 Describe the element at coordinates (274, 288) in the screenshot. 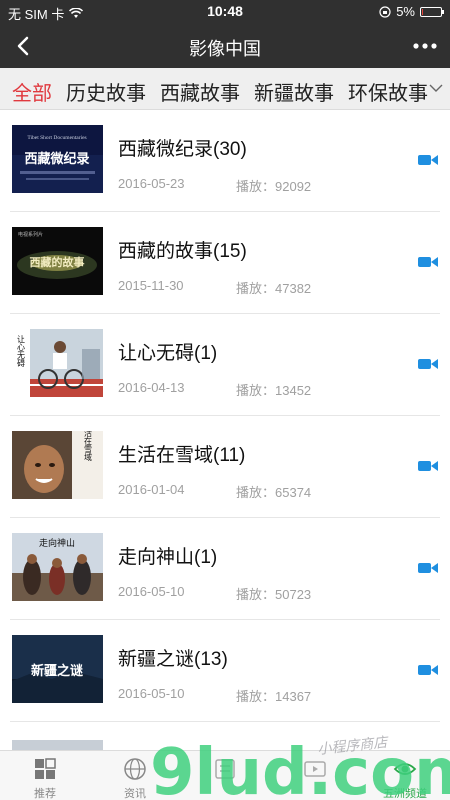

I see `item-plays: 播放：47382` at that location.